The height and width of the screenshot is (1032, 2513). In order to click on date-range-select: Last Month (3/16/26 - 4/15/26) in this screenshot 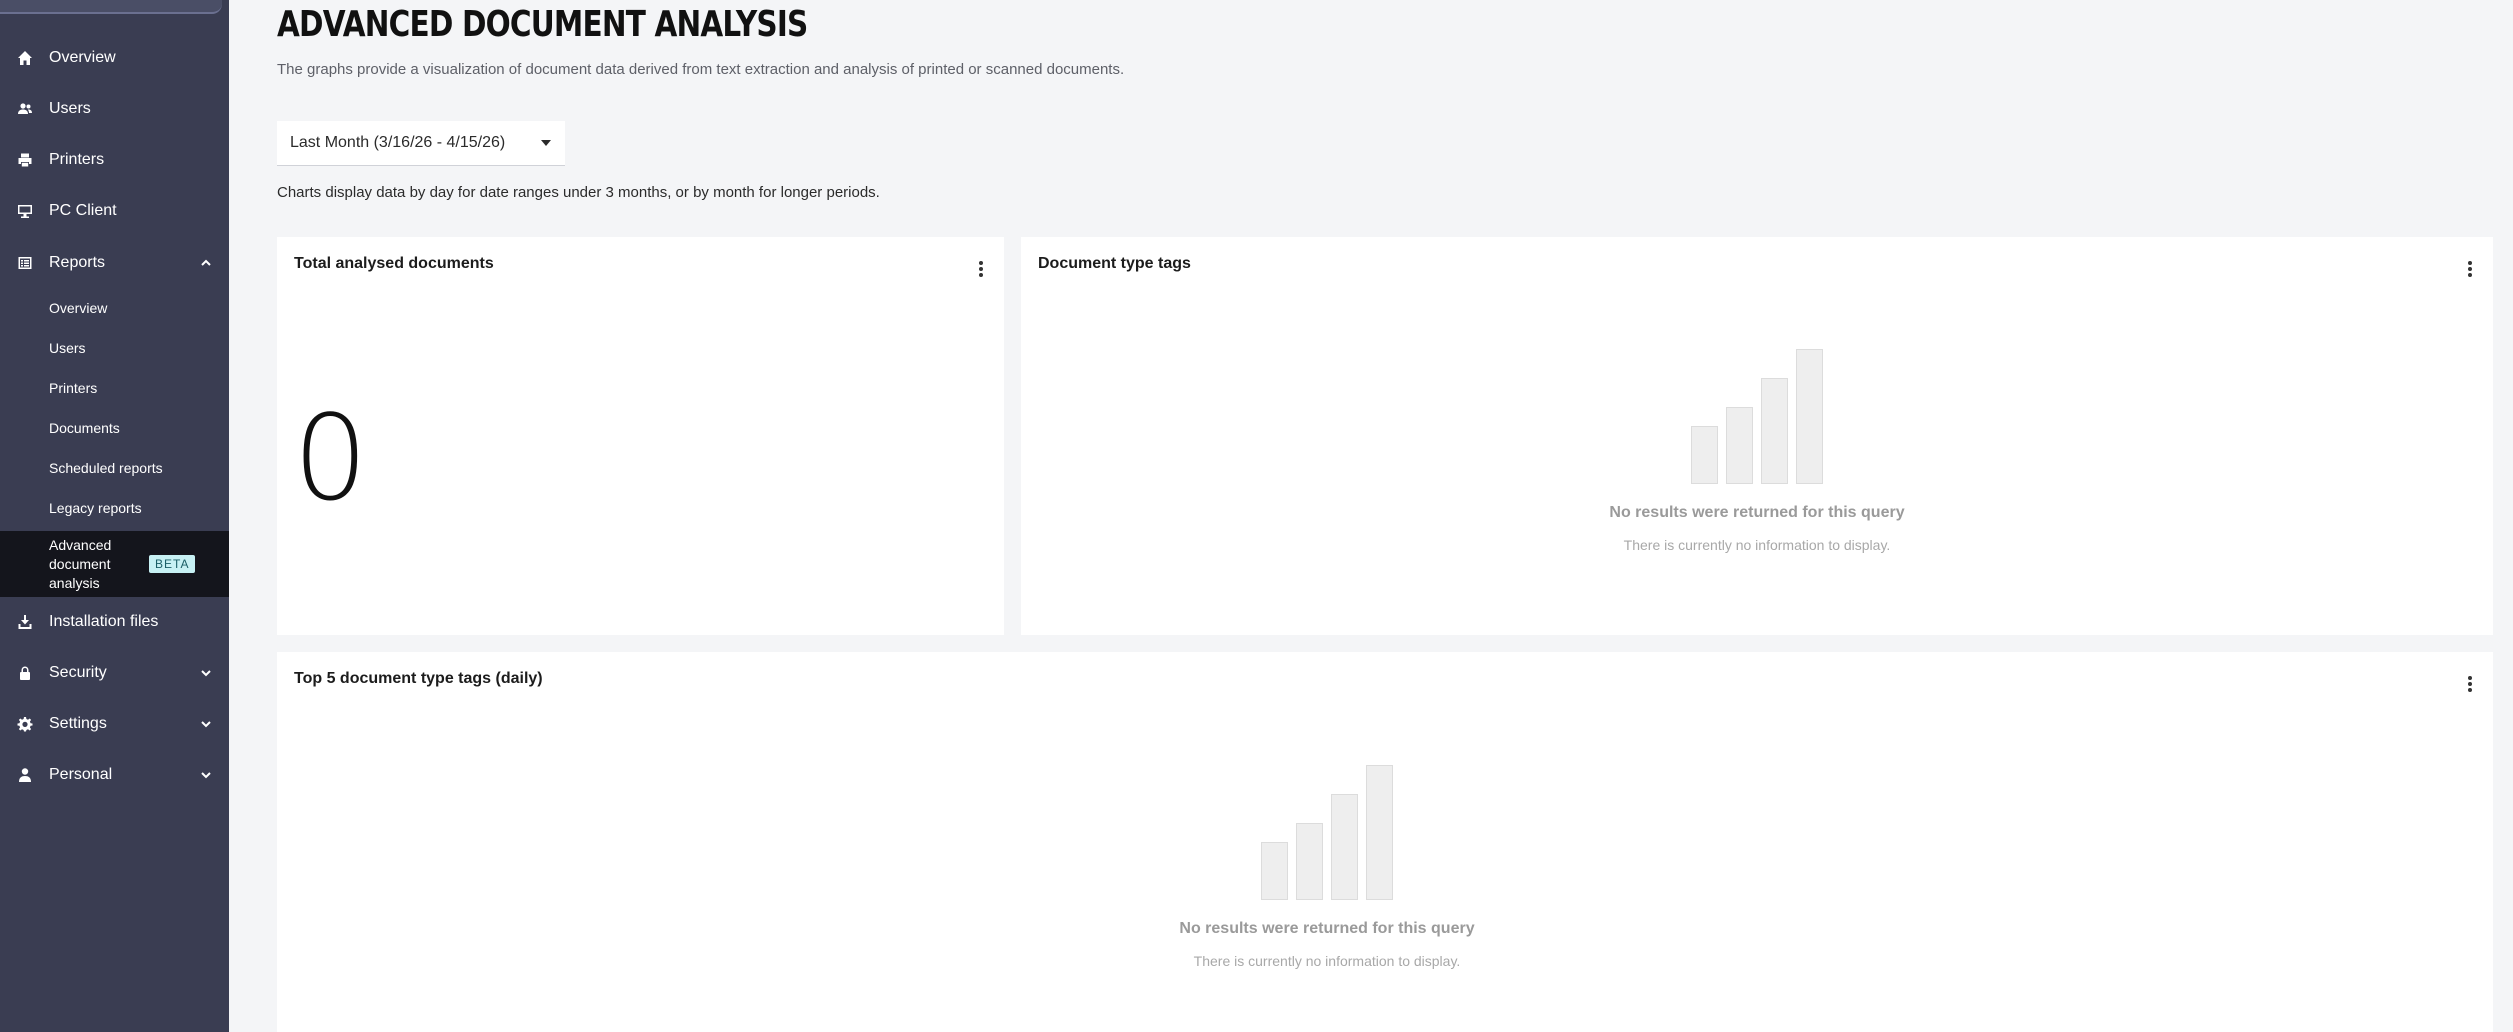, I will do `click(421, 143)`.